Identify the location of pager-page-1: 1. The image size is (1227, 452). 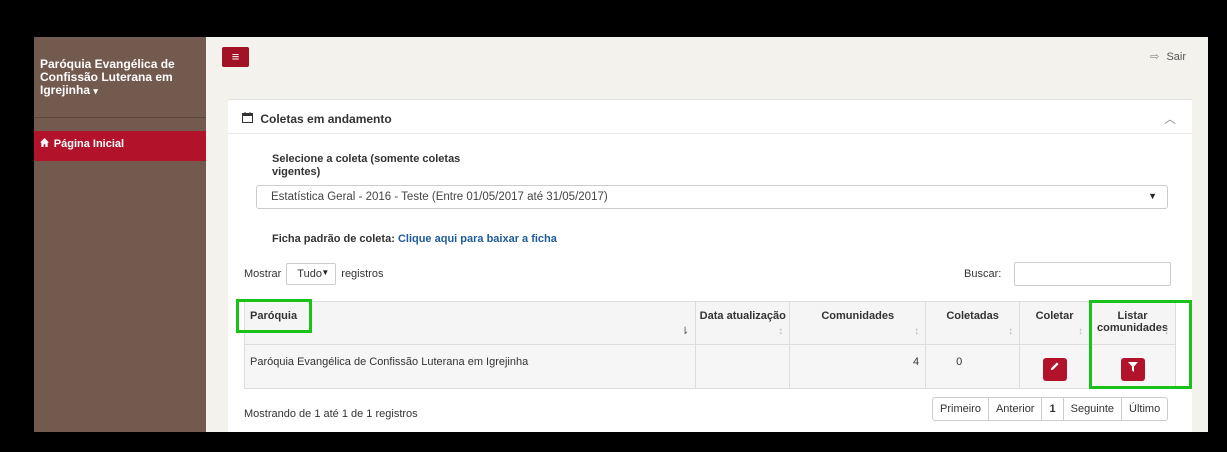
(1051, 409).